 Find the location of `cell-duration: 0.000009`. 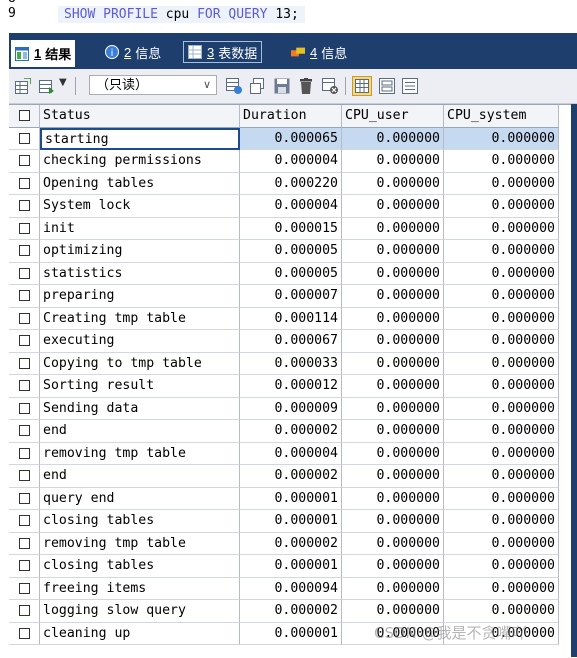

cell-duration: 0.000009 is located at coordinates (291, 408).